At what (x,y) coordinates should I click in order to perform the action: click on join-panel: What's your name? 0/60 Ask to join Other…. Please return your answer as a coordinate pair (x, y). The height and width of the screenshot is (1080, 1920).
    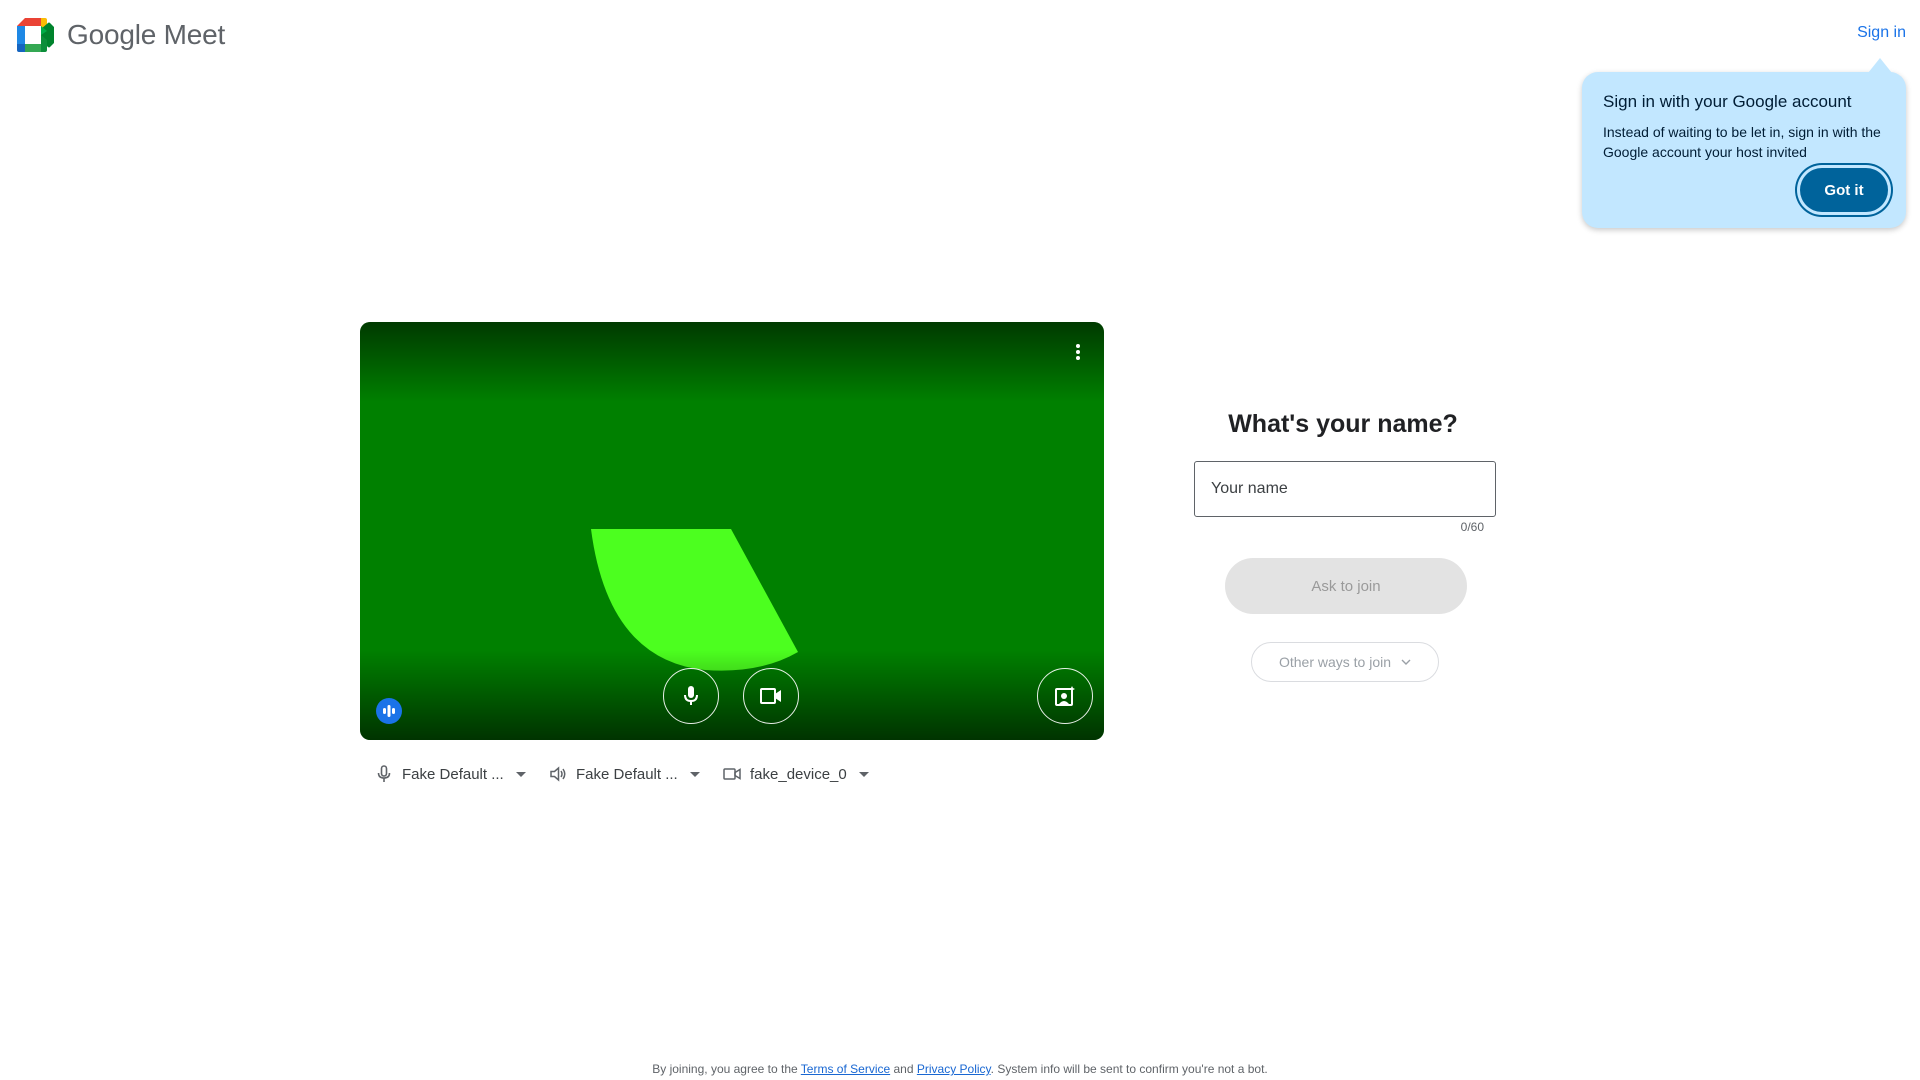
    Looking at the image, I should click on (1343, 544).